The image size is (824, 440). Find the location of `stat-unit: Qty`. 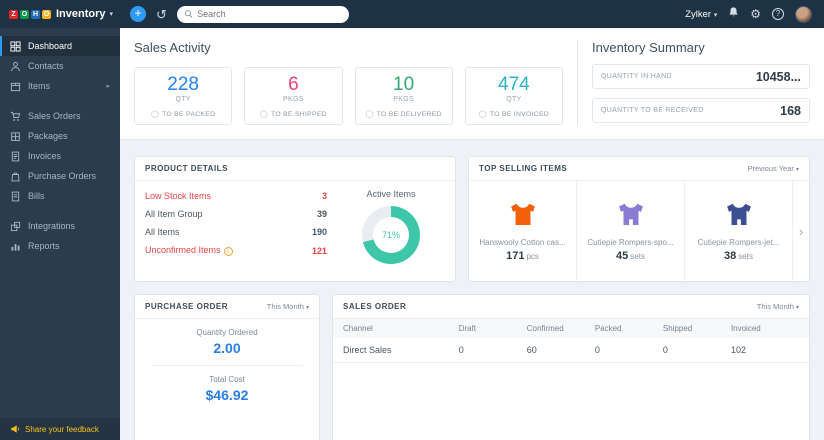

stat-unit: Qty is located at coordinates (514, 99).